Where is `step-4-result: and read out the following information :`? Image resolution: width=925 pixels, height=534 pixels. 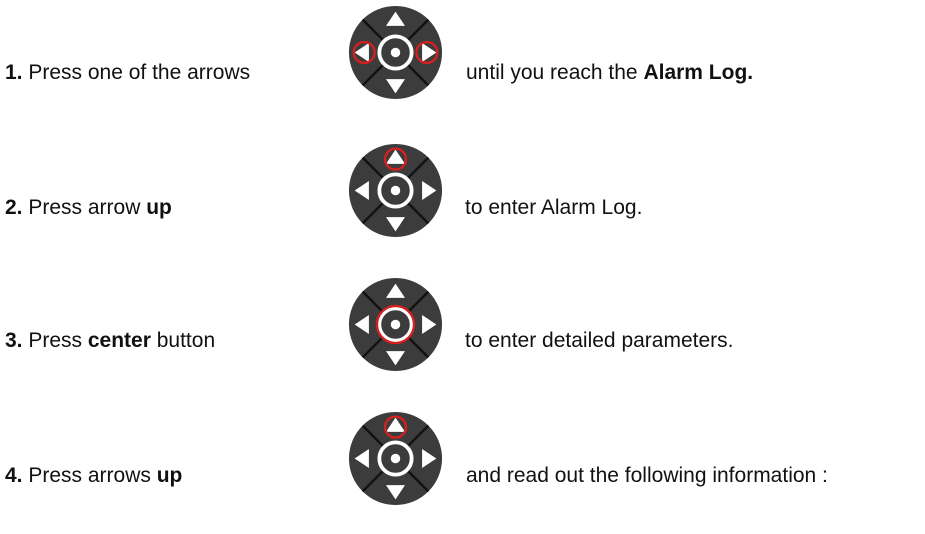
step-4-result: and read out the following information : is located at coordinates (647, 476).